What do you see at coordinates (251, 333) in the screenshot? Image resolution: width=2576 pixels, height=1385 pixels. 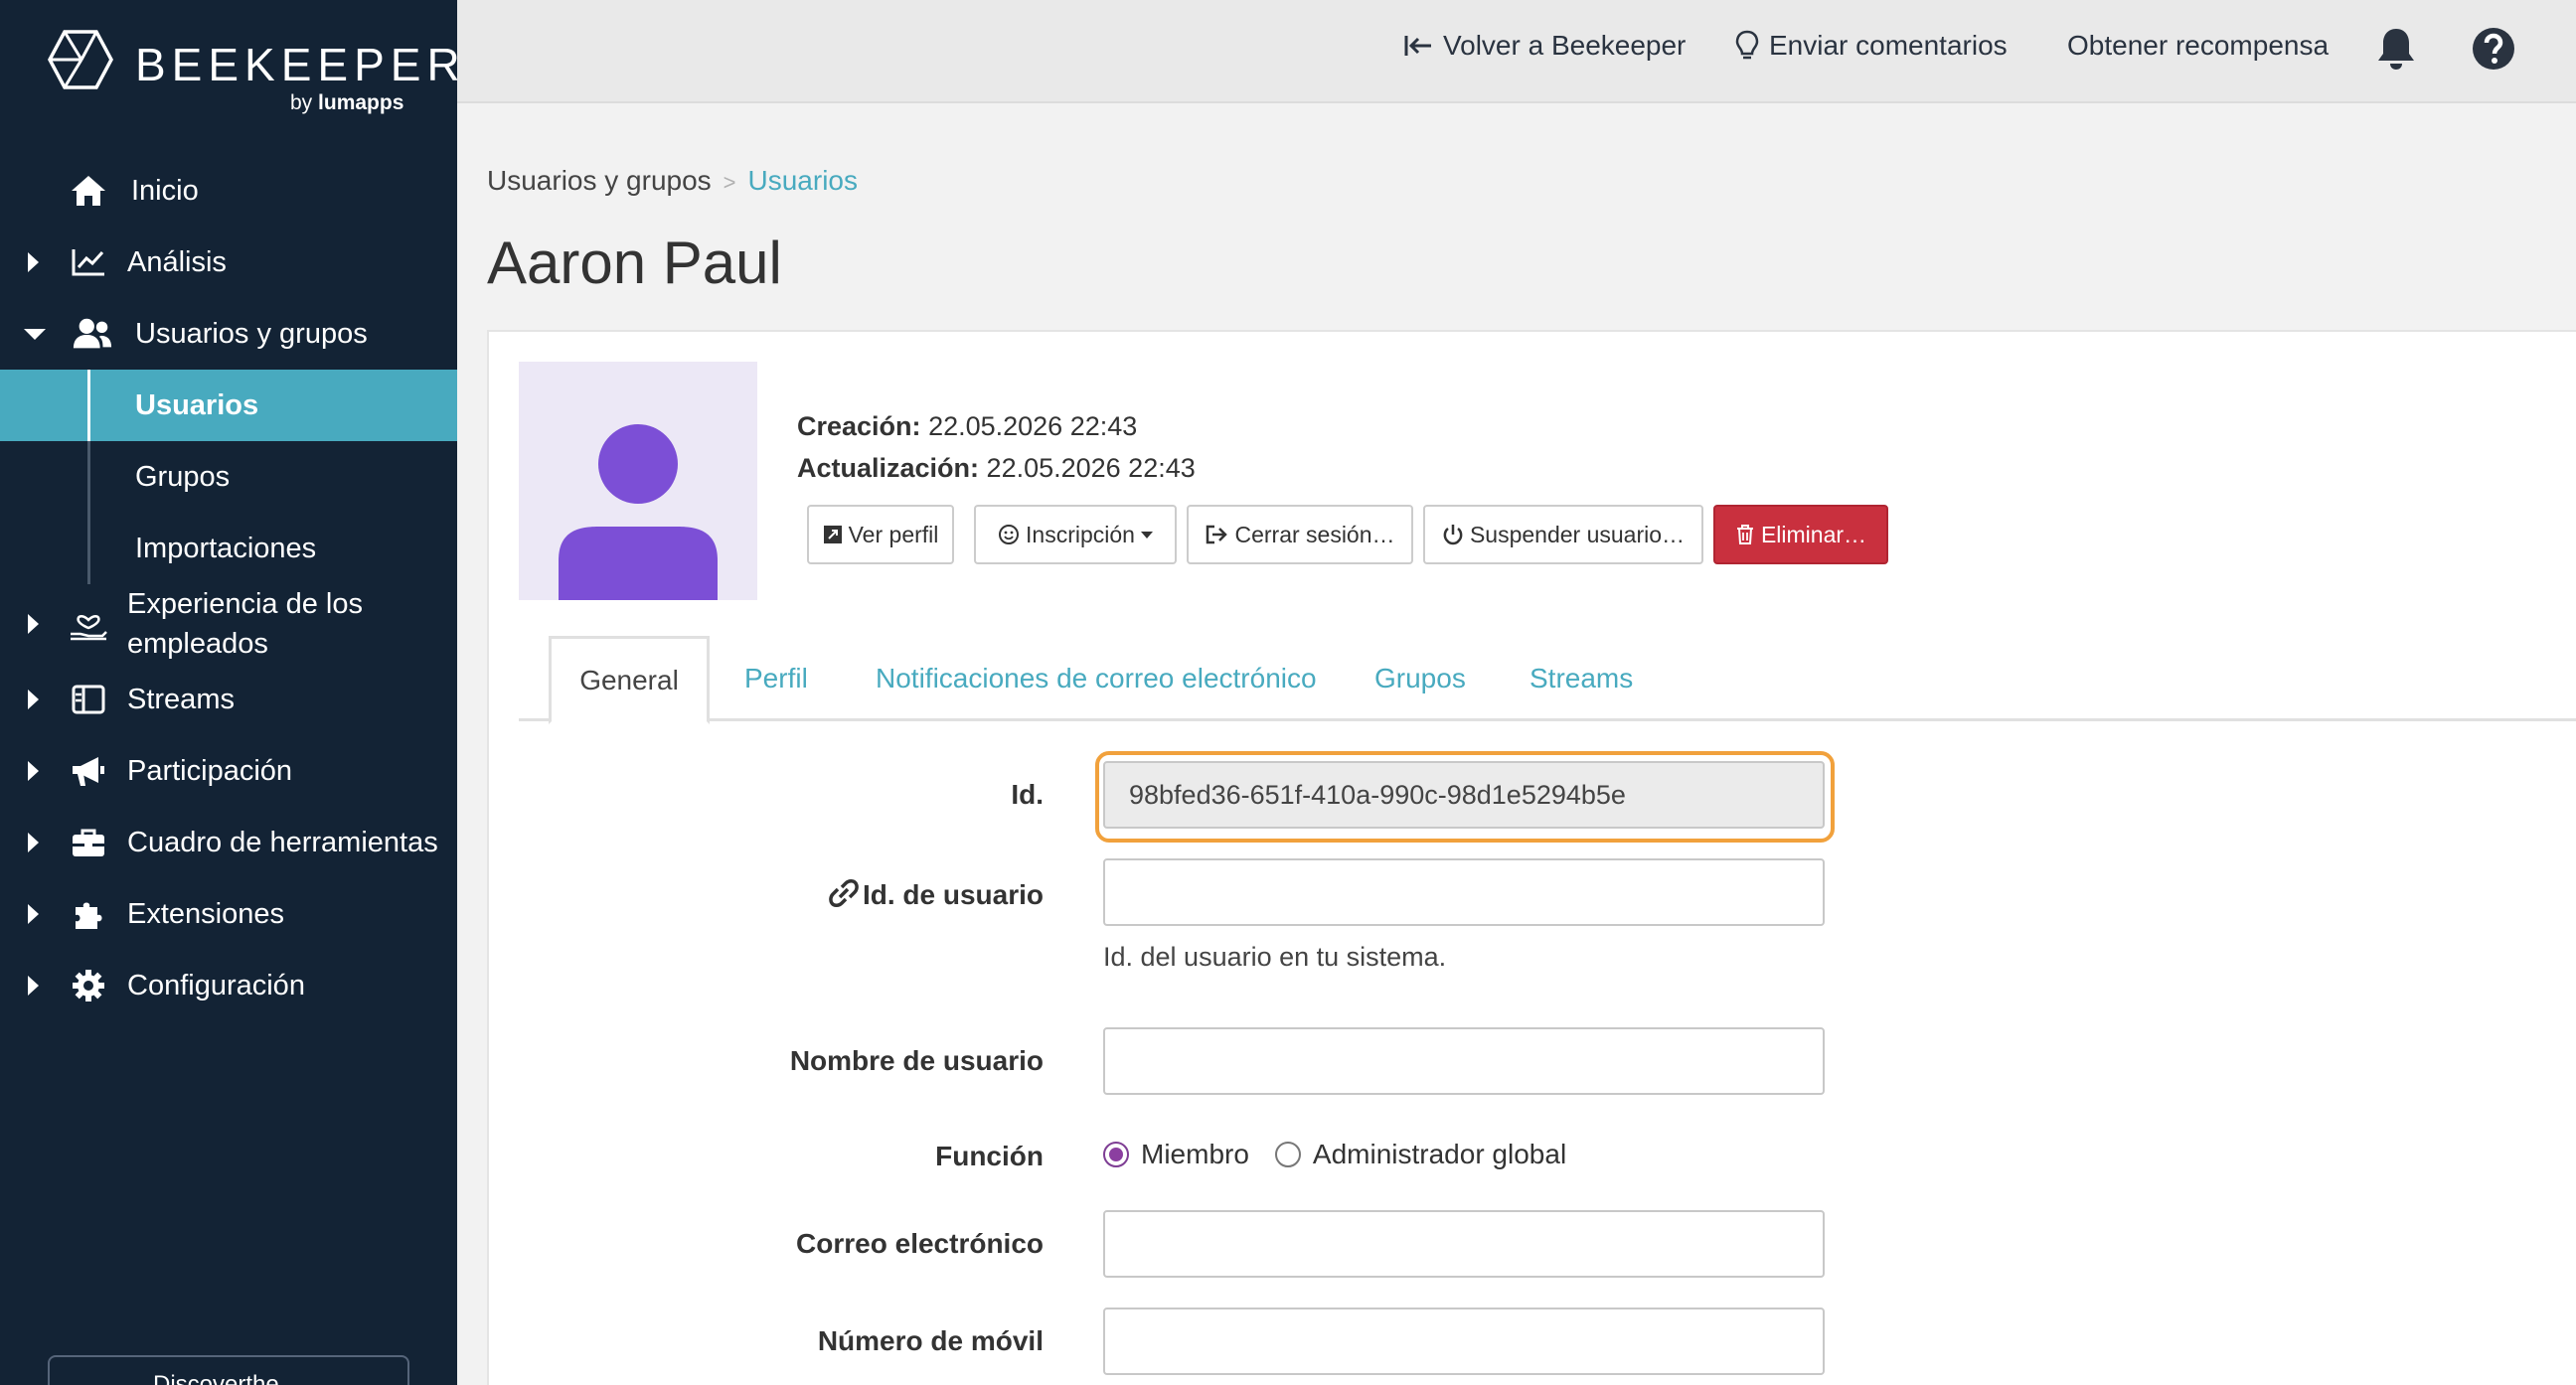 I see `sidebar-item-label: Usuarios y grupos` at bounding box center [251, 333].